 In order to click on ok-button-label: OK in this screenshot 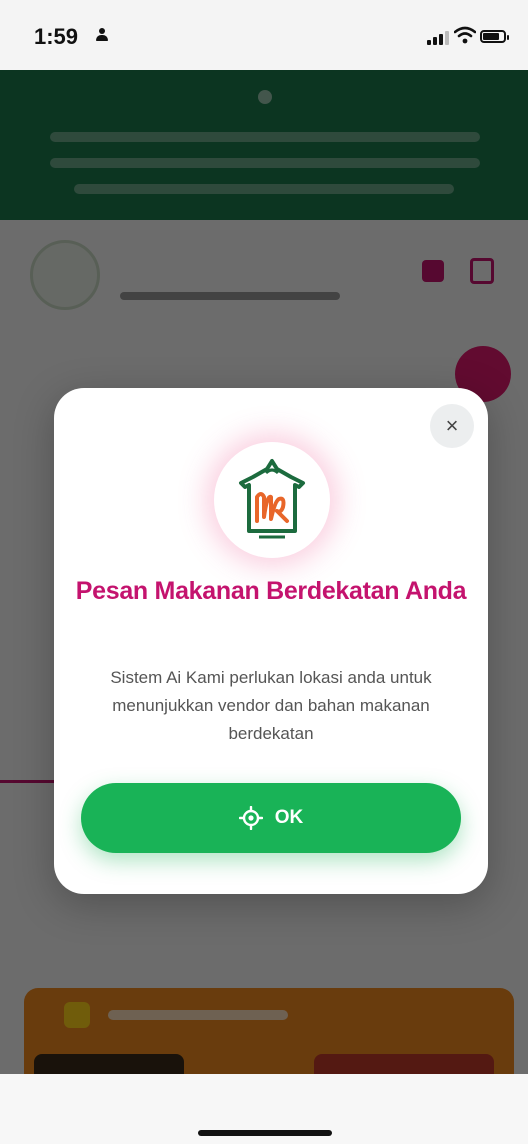, I will do `click(289, 817)`.